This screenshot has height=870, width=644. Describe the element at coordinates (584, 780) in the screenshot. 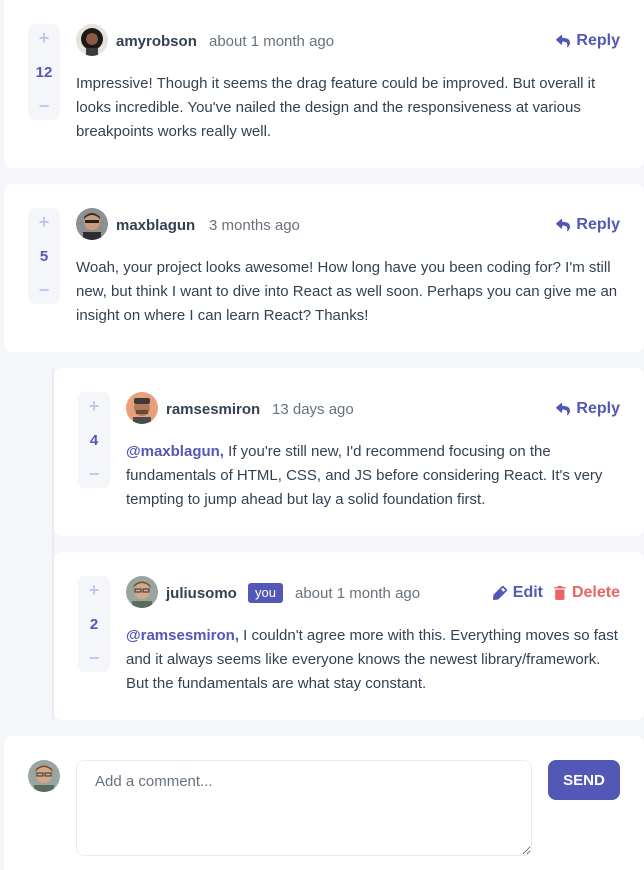

I see `send-button: SEND` at that location.